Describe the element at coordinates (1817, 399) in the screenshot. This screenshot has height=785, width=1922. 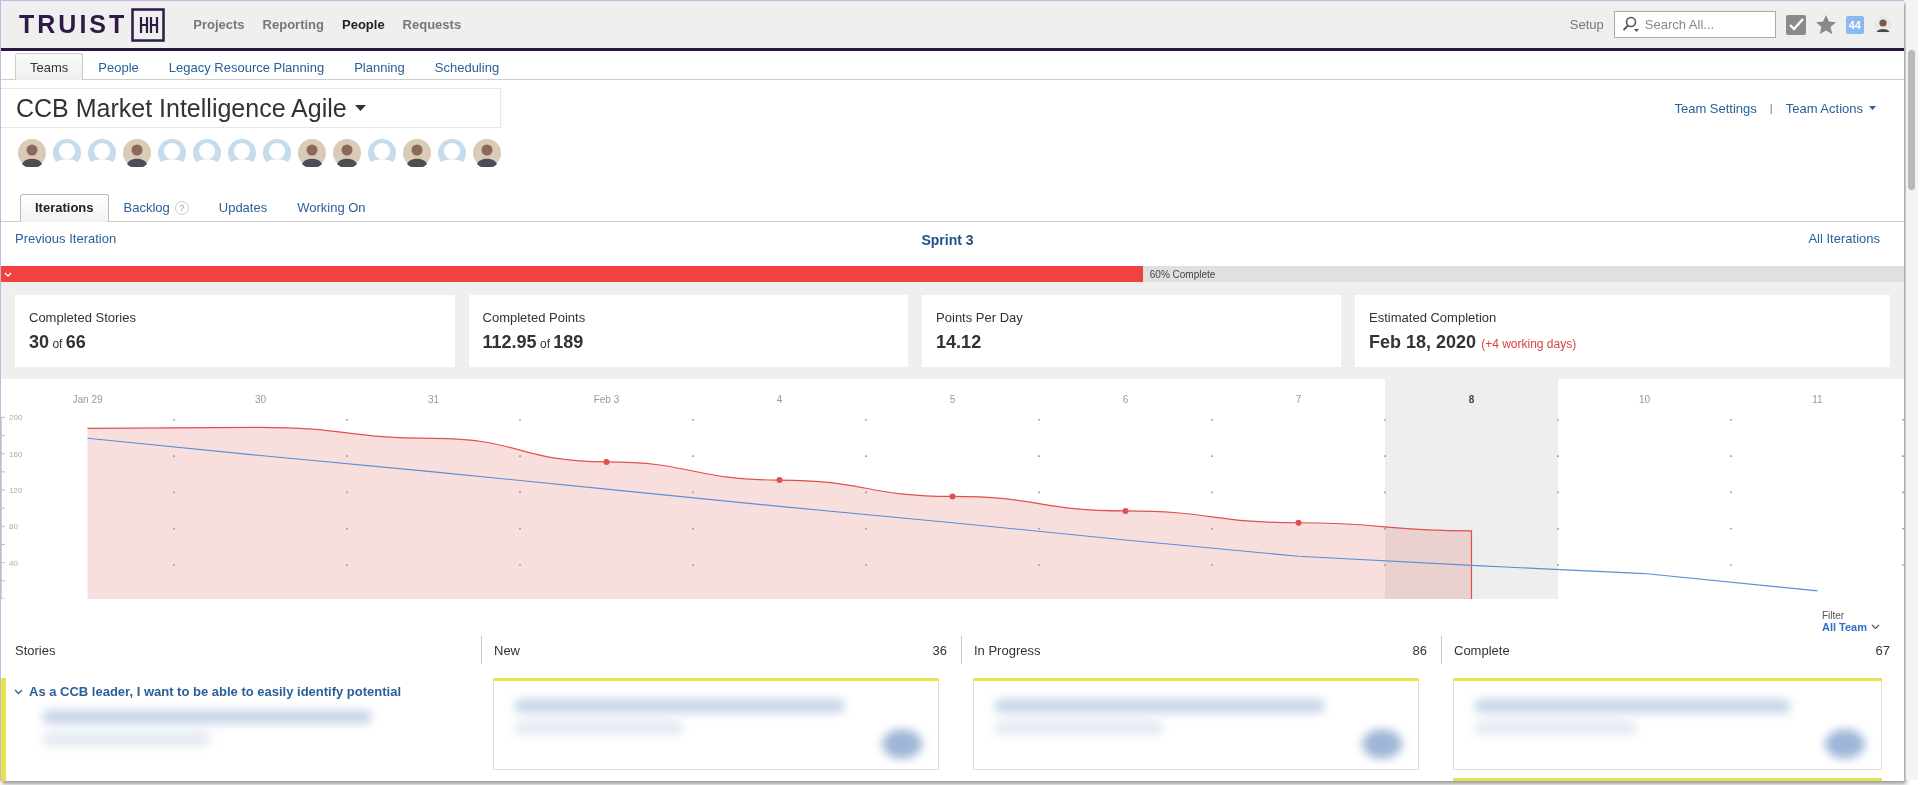
I see `axis-label: 11` at that location.